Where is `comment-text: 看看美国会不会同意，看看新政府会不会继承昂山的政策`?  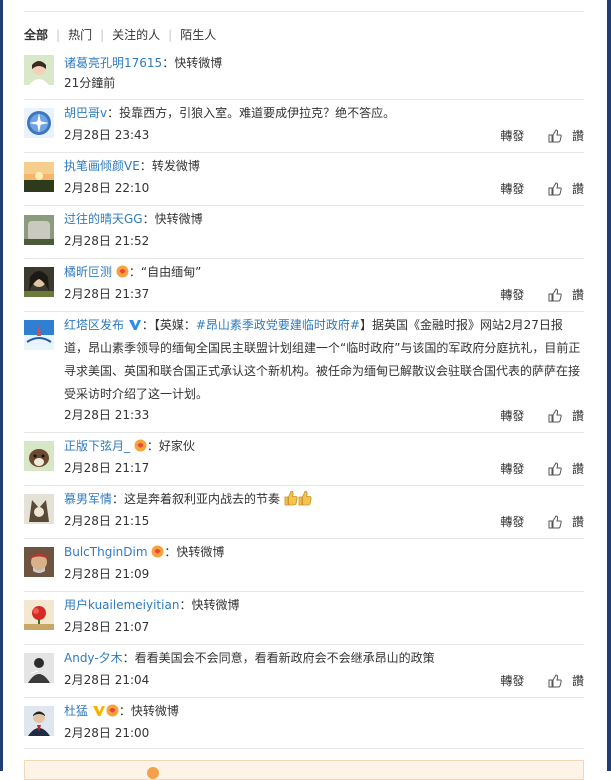 comment-text: 看看美国会不会同意，看看新政府会不会继承昂山的政策 is located at coordinates (284, 658).